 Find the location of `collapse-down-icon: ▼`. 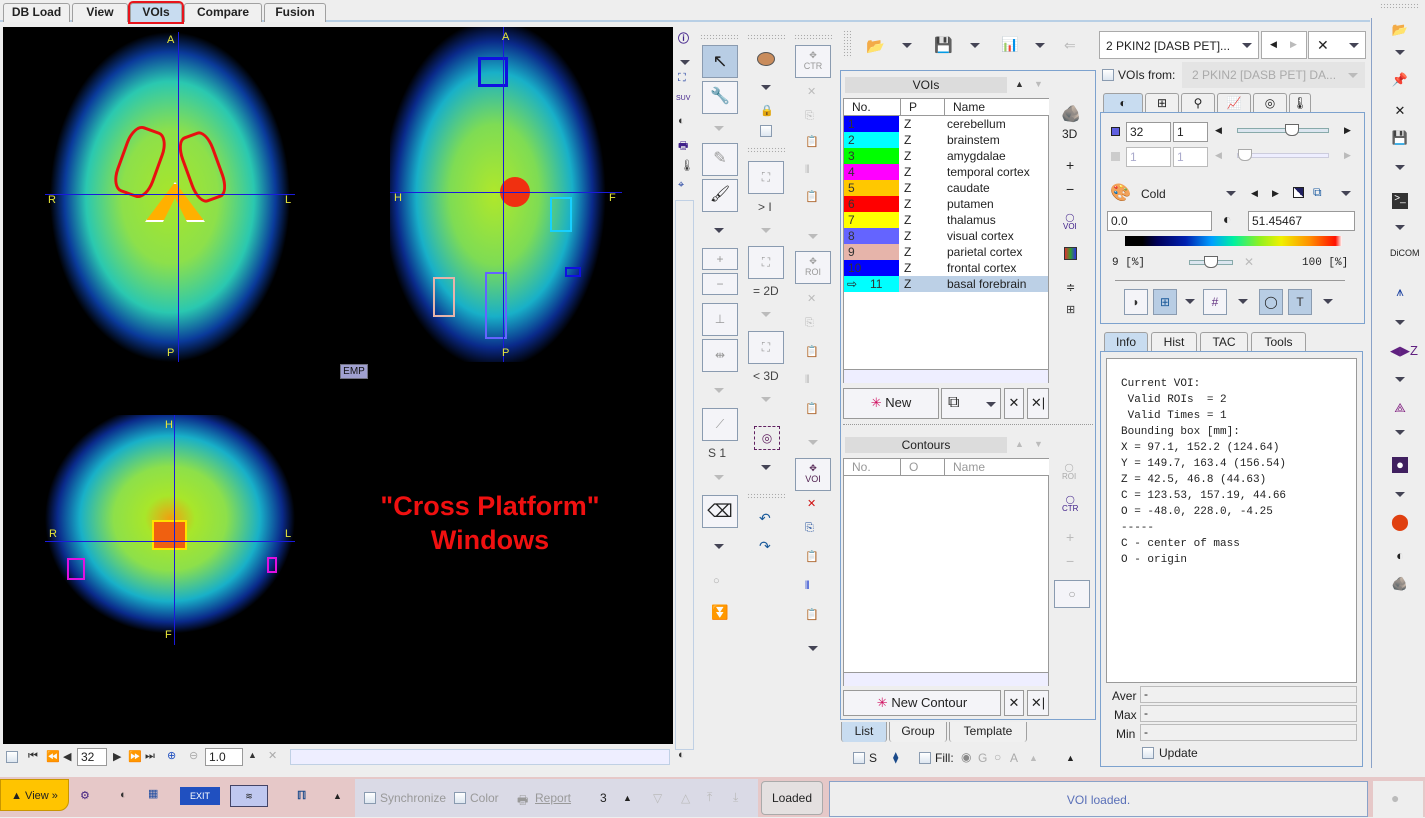

collapse-down-icon: ▼ is located at coordinates (1038, 444).